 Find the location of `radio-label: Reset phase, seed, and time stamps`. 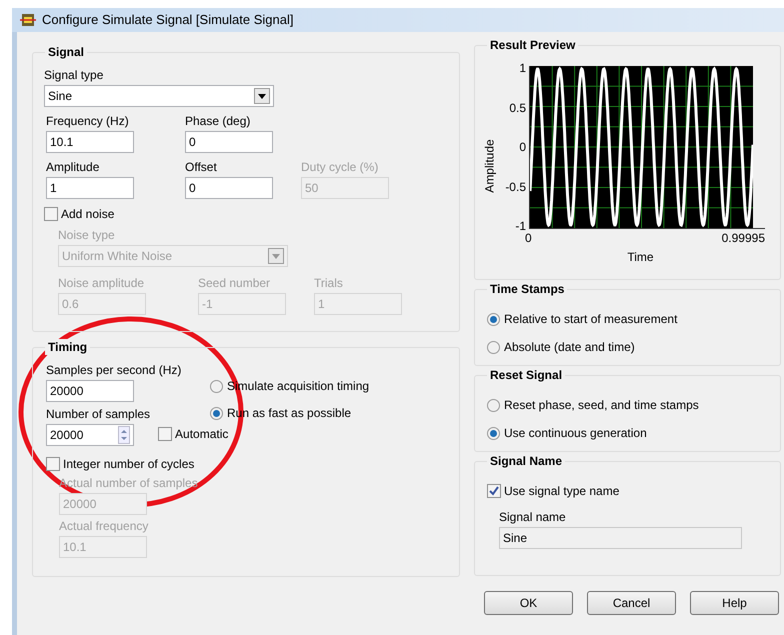

radio-label: Reset phase, seed, and time stamps is located at coordinates (601, 405).